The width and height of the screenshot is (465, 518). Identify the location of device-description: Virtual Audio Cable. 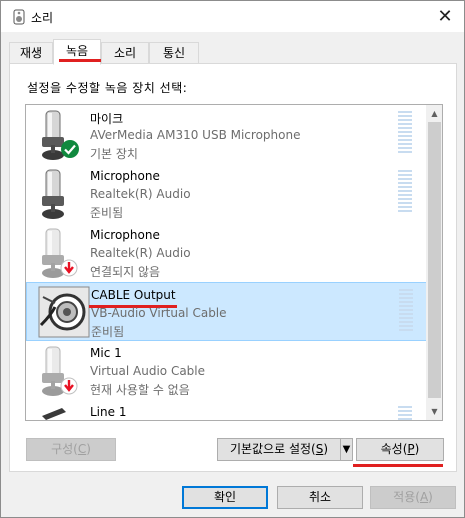
(148, 371).